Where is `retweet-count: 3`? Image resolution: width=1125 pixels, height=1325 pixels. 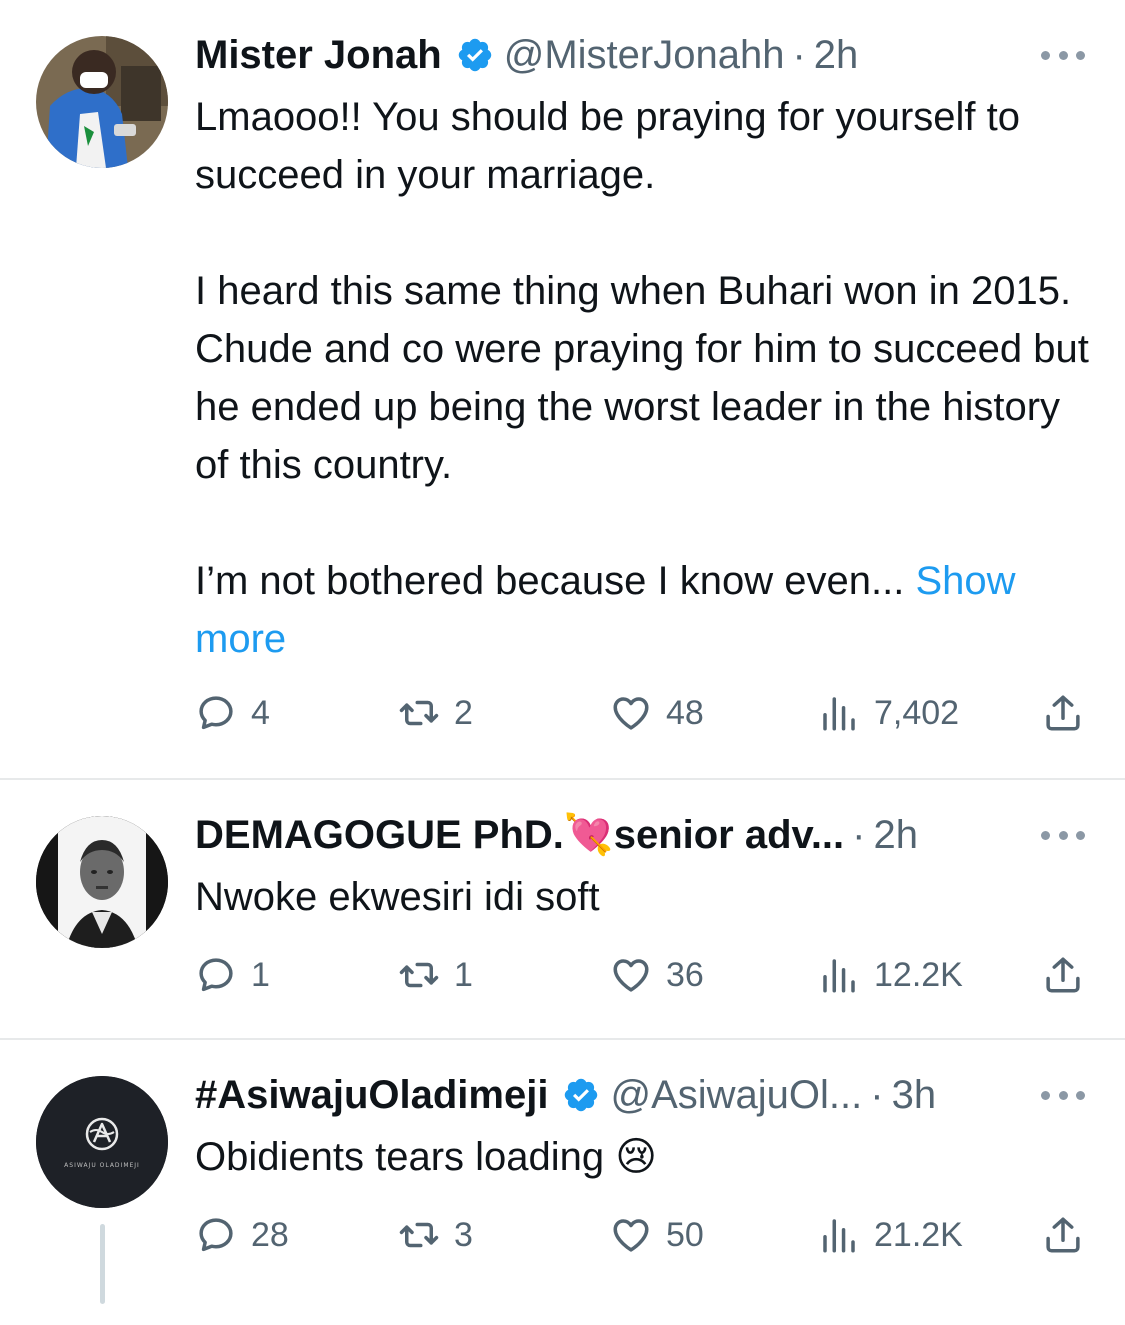
retweet-count: 3 is located at coordinates (463, 1234).